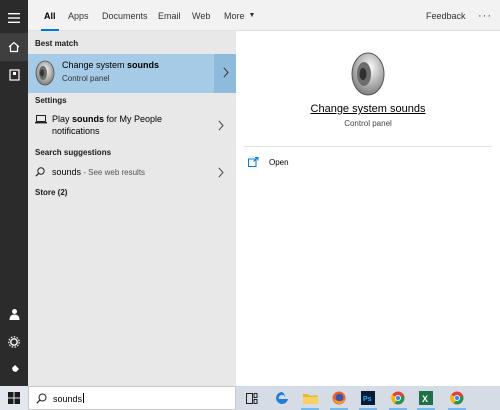 Image resolution: width=500 pixels, height=410 pixels. What do you see at coordinates (76, 131) in the screenshot?
I see `settings-result-line2: notifications` at bounding box center [76, 131].